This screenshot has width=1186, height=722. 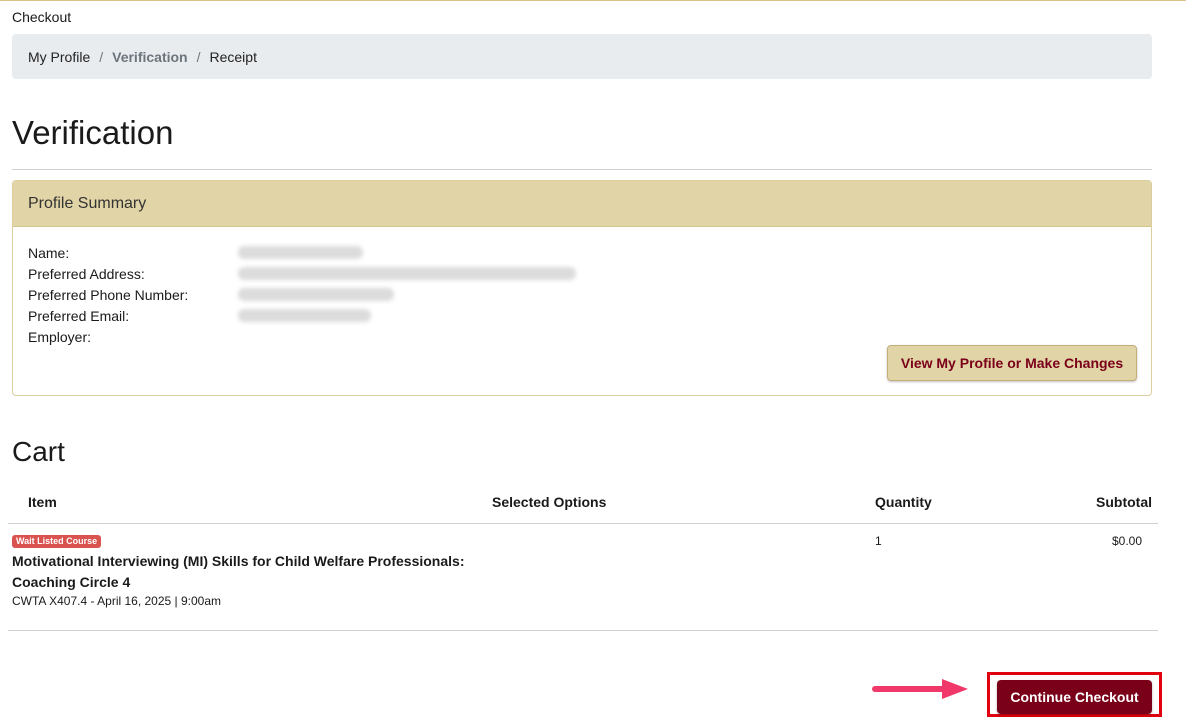 I want to click on table-row-divider, so click(x=583, y=630).